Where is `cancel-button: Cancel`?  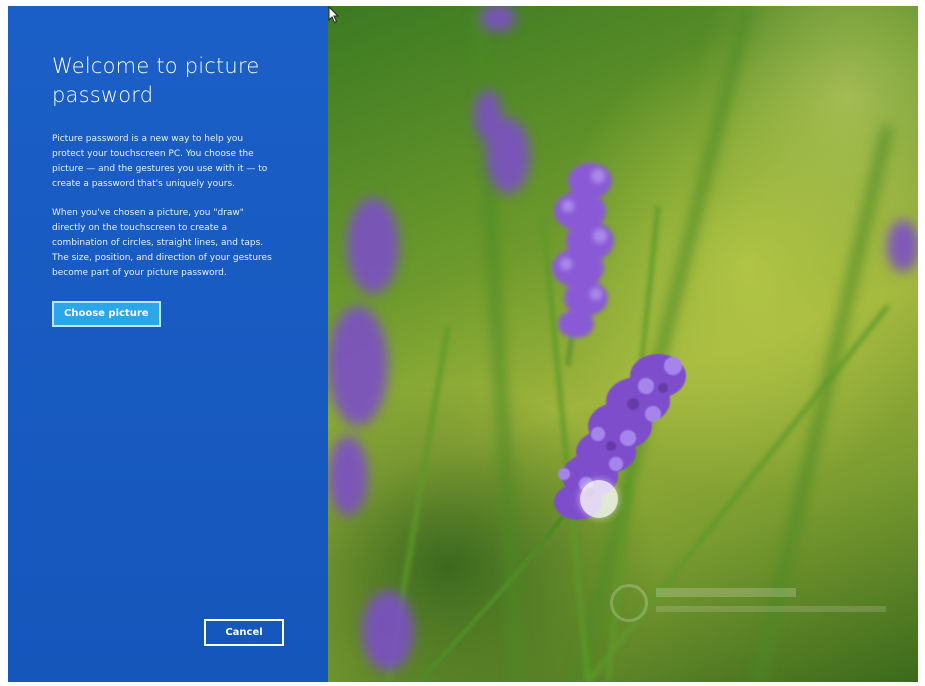 cancel-button: Cancel is located at coordinates (244, 632).